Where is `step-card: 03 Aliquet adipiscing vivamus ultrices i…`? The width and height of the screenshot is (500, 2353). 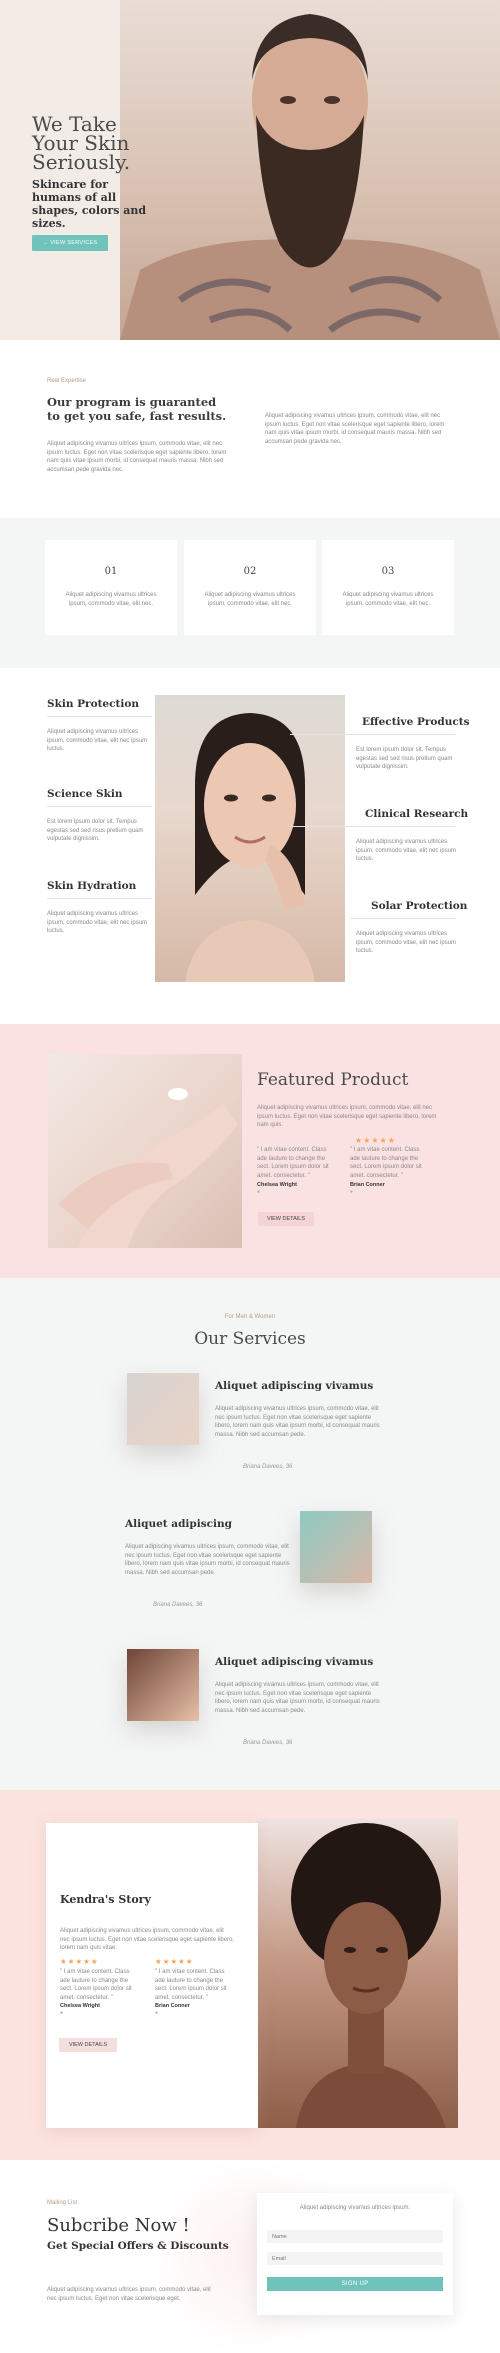
step-card: 03 Aliquet adipiscing vivamus ultrices i… is located at coordinates (388, 587).